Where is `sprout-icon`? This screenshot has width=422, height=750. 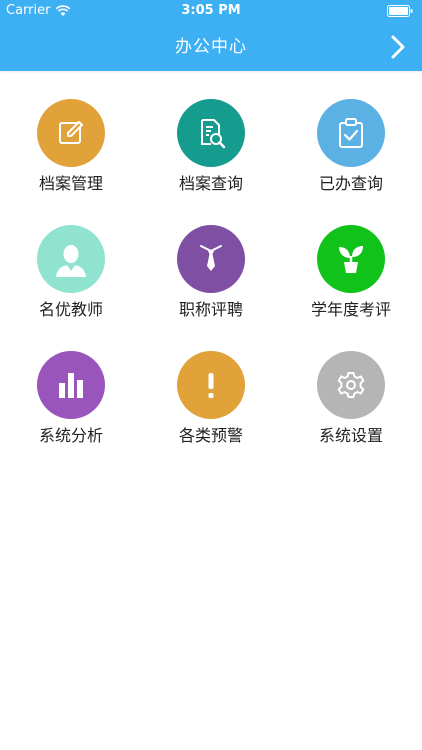 sprout-icon is located at coordinates (351, 259).